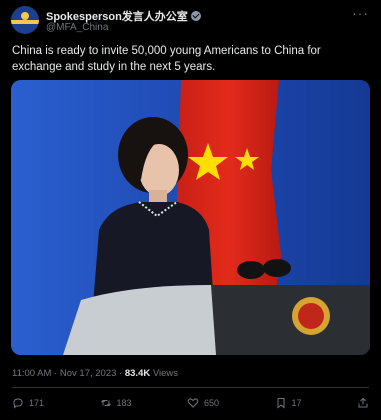 The image size is (381, 420). I want to click on tweet-date: Nov 17, 2023, so click(88, 373).